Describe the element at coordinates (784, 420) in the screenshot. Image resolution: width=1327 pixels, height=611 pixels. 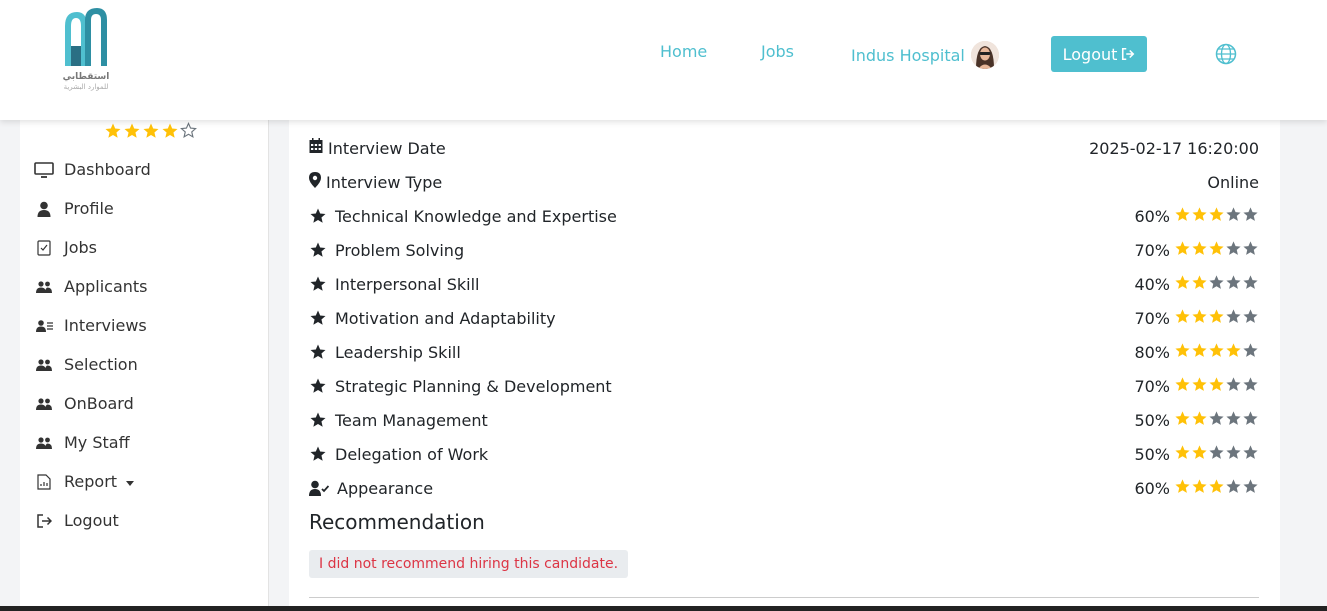
I see `rating-row: Team Management 50%` at that location.